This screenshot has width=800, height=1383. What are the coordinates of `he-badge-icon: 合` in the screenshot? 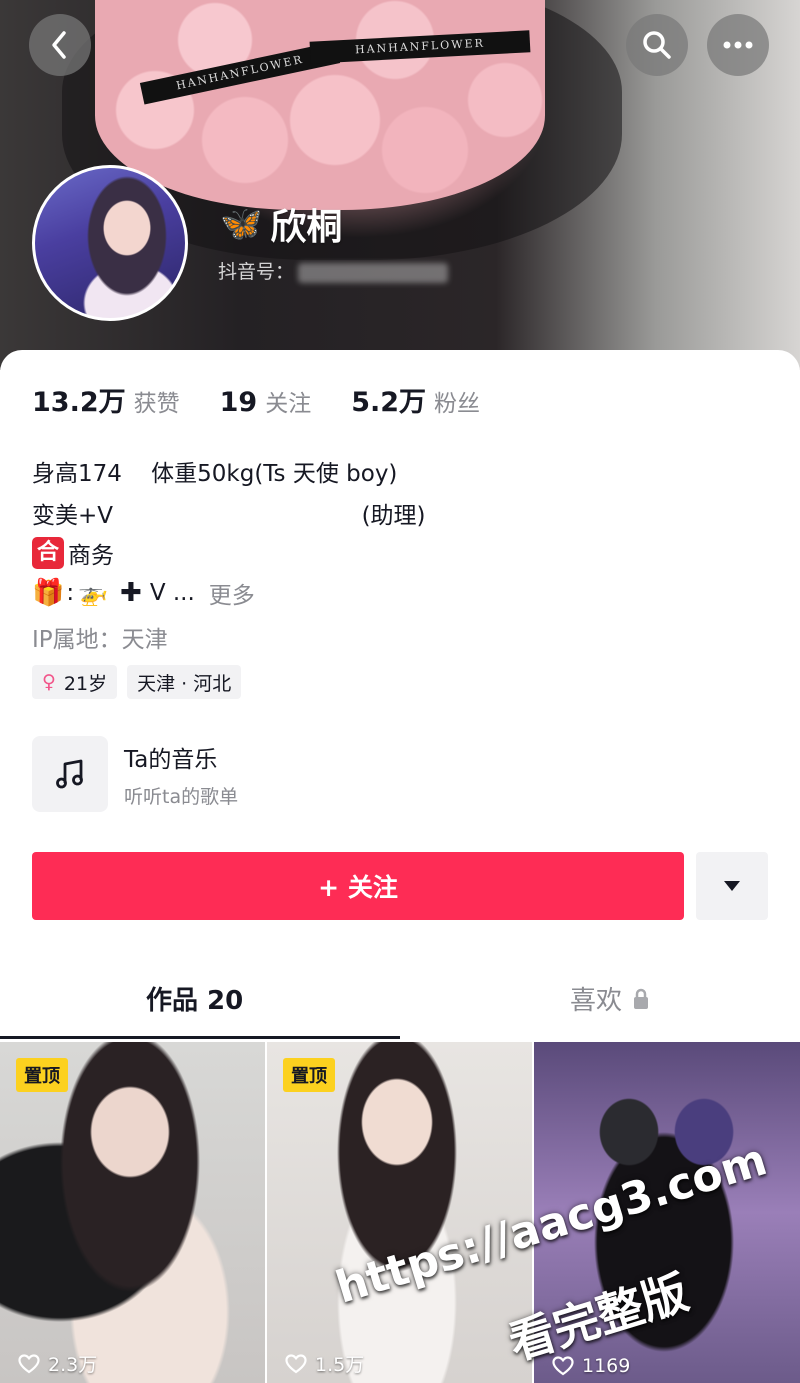 It's located at (48, 553).